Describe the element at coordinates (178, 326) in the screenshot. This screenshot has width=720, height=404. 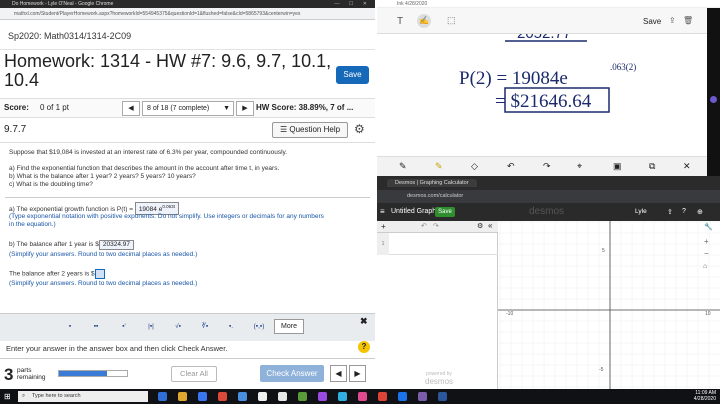
I see `palette-sqrt-button: √▪` at that location.